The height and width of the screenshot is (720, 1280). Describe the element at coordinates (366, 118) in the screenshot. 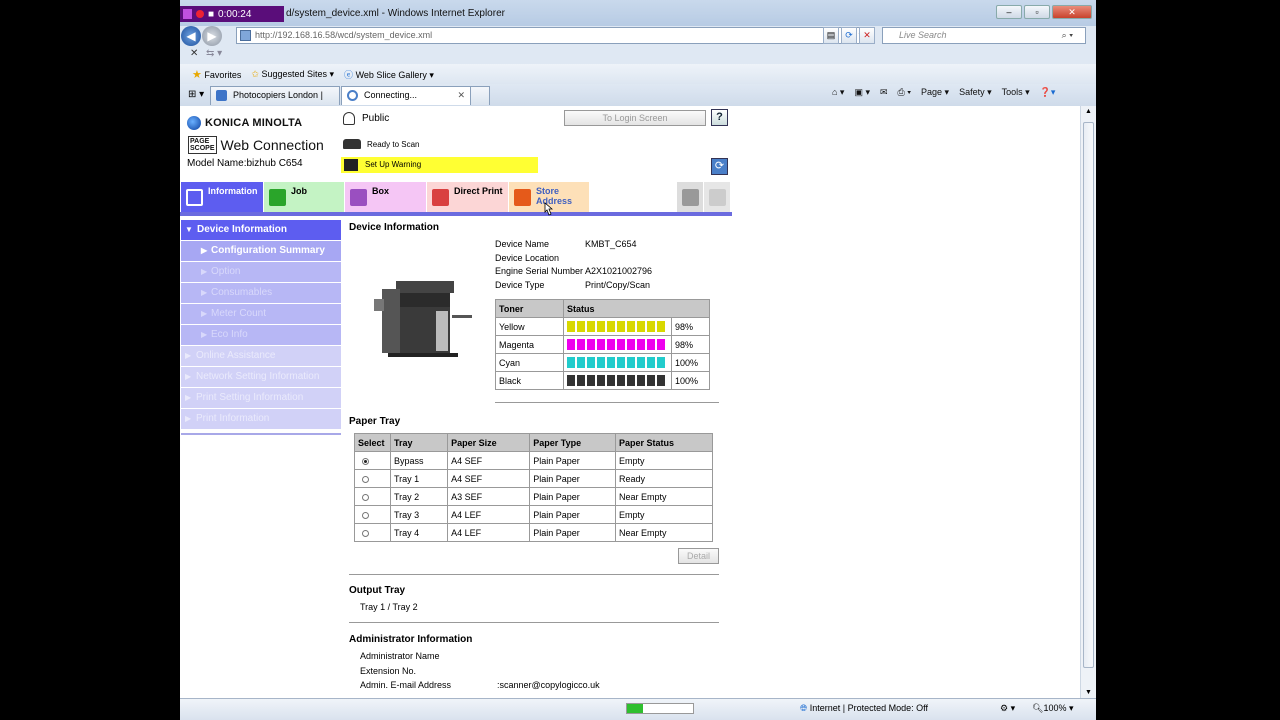

I see `user-mode: Public` at that location.